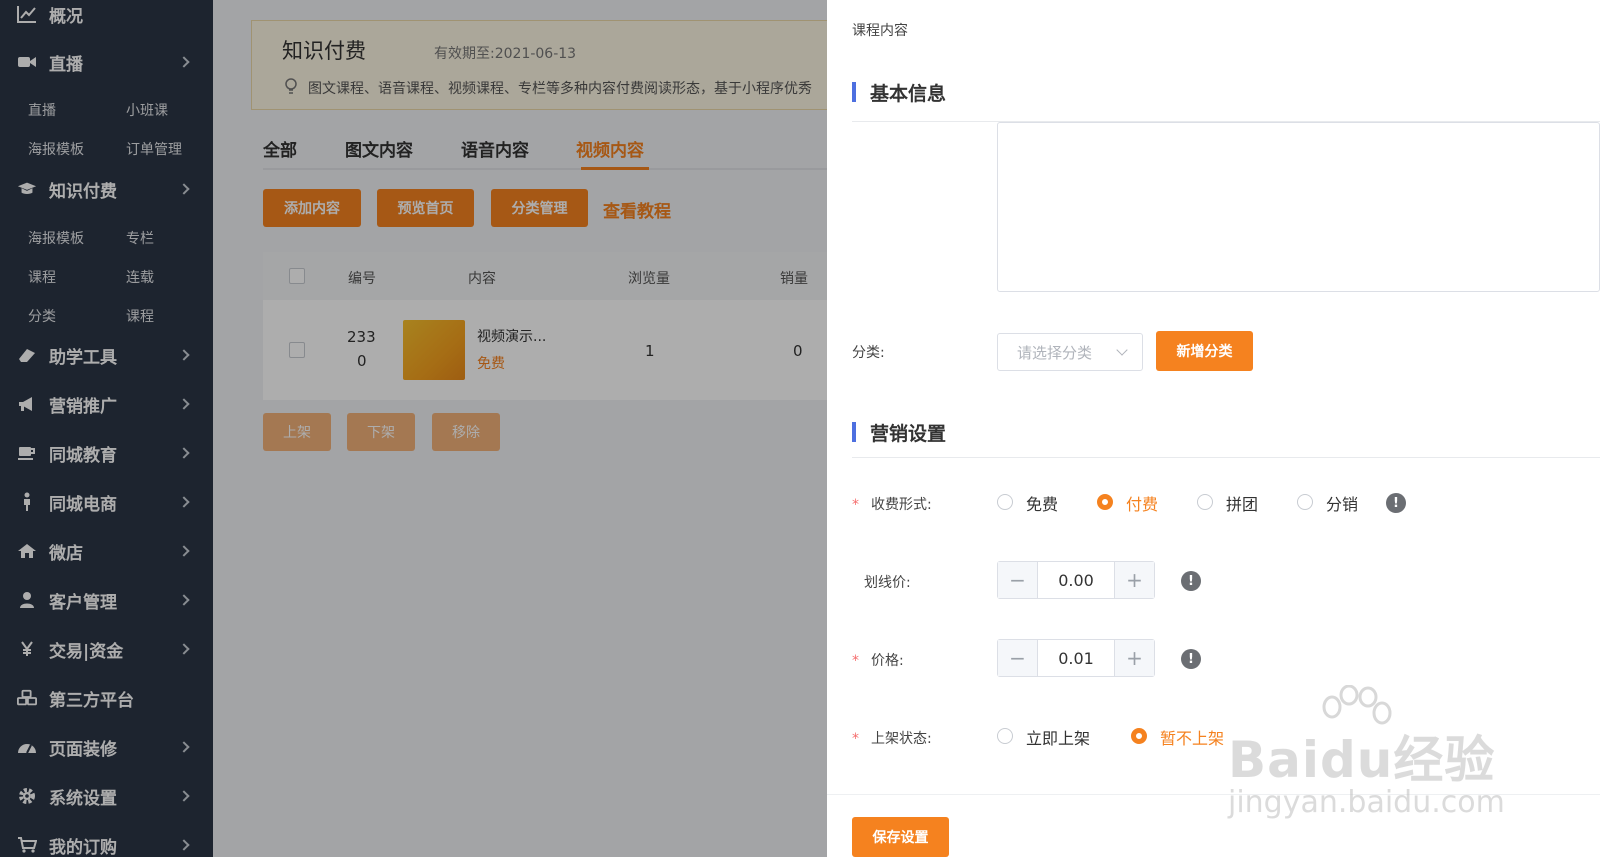 The width and height of the screenshot is (1600, 857). What do you see at coordinates (1042, 503) in the screenshot?
I see `radio-label-free: 免费` at bounding box center [1042, 503].